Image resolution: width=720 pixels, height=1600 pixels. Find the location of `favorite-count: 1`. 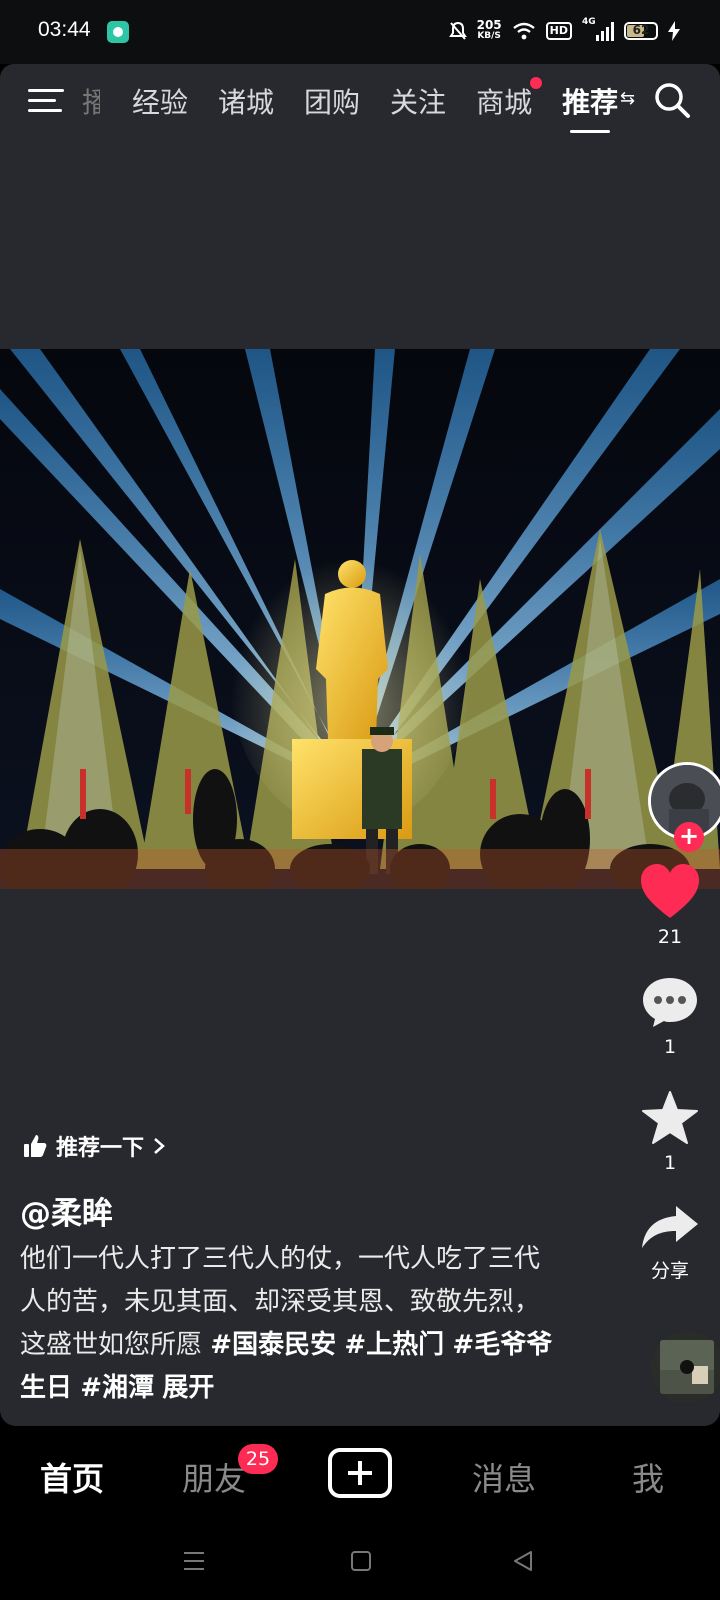

favorite-count: 1 is located at coordinates (670, 1163).